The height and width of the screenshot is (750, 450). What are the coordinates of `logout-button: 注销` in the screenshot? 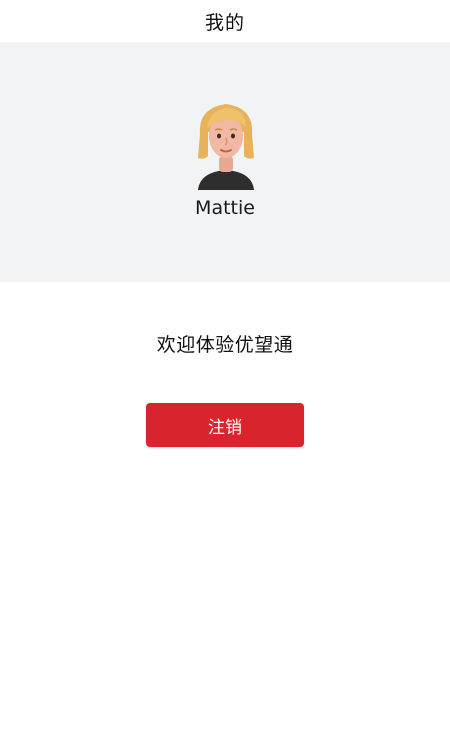 It's located at (225, 425).